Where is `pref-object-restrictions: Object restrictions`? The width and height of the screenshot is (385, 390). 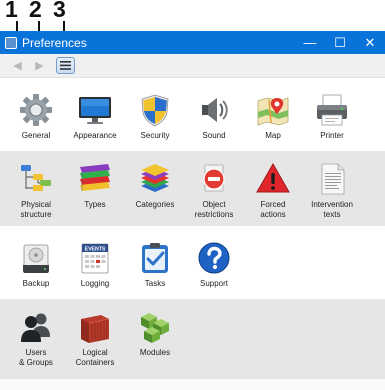 pref-object-restrictions: Object restrictions is located at coordinates (214, 190).